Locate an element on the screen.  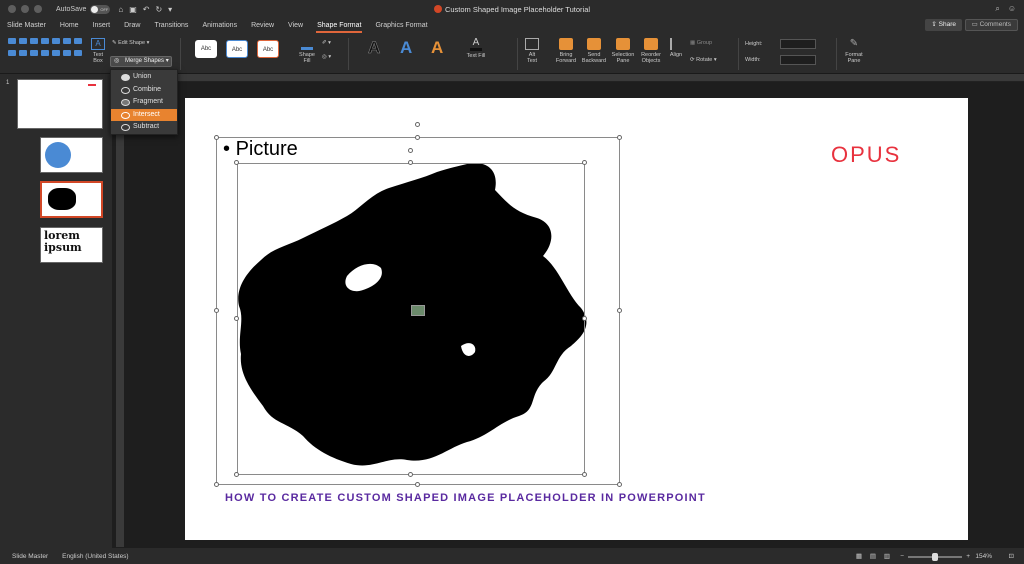
menu-item-union: Union is located at coordinates (144, 77).